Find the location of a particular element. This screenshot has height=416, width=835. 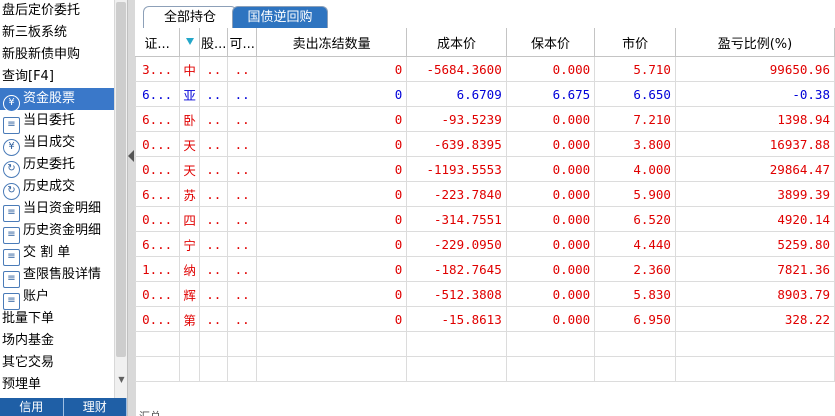

cell-name: 天 is located at coordinates (190, 144).